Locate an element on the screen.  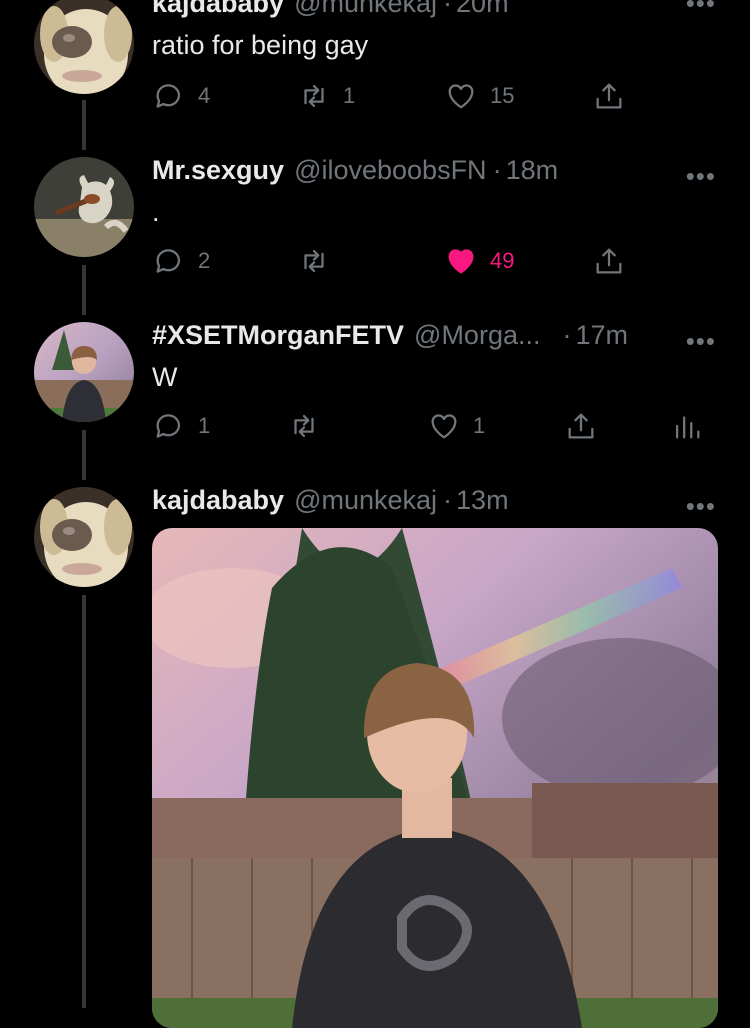
username-handle: @iloveboobsFN is located at coordinates (390, 170).